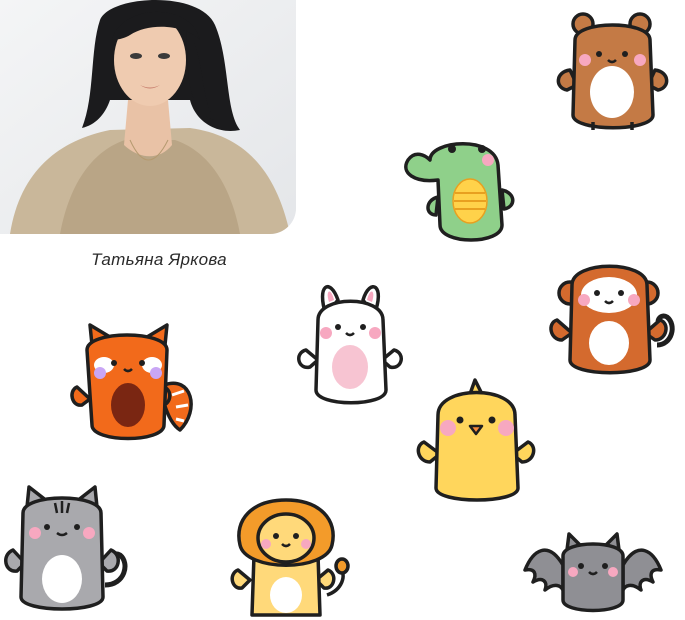 Image resolution: width=685 pixels, height=620 pixels. I want to click on bear-sticker, so click(612, 72).